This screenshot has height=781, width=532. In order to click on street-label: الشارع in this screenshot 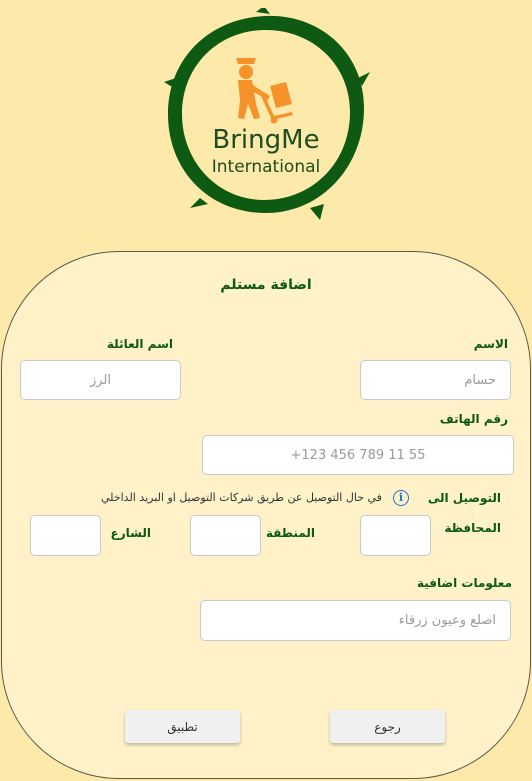, I will do `click(130, 533)`.